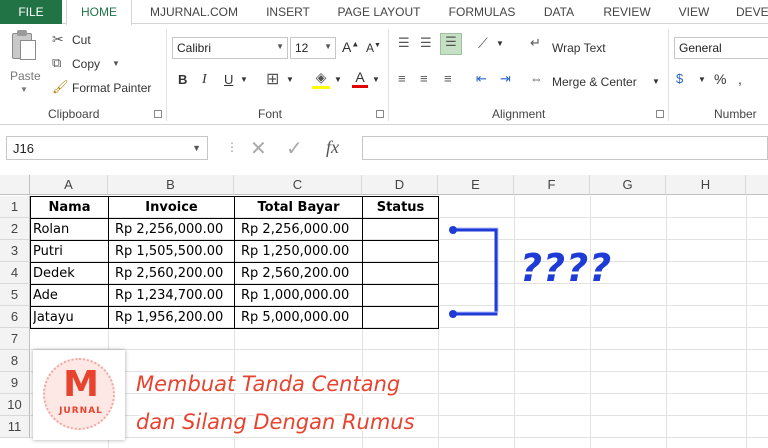  Describe the element at coordinates (338, 79) in the screenshot. I see `fill-dropdown-icon: ▼` at that location.